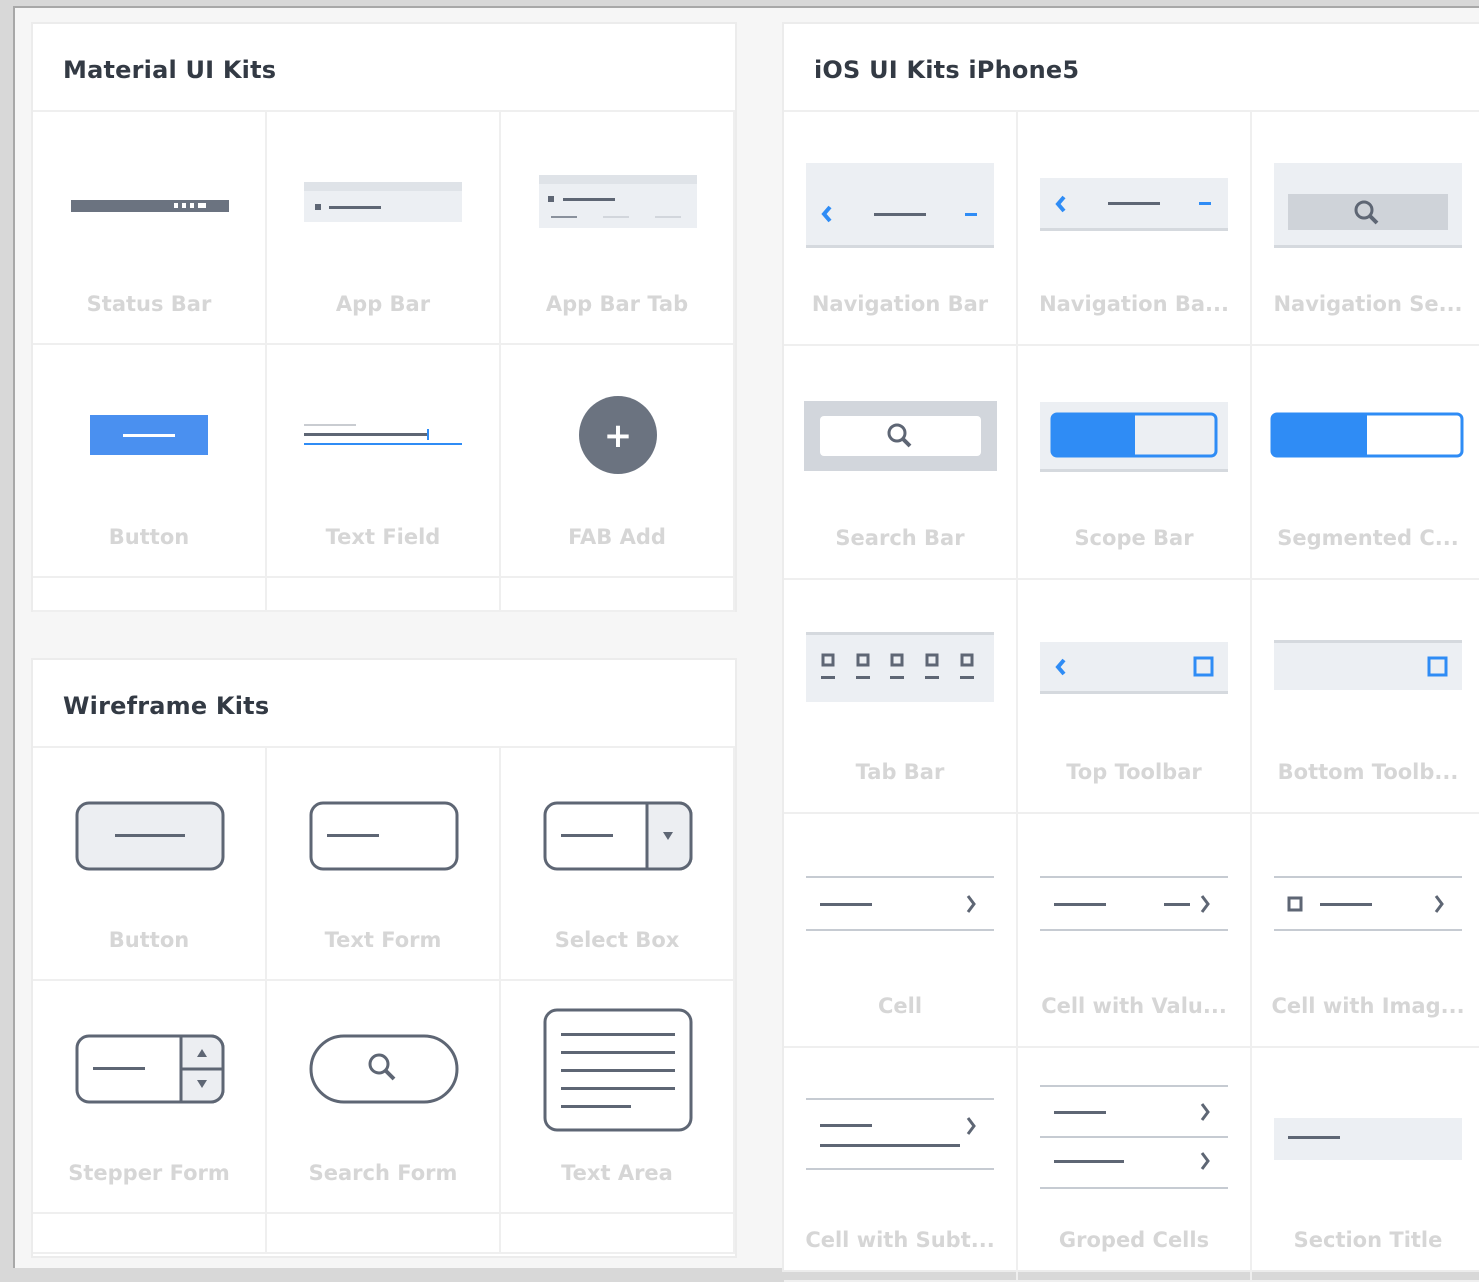  Describe the element at coordinates (900, 538) in the screenshot. I see `kit-item-label: Search Bar` at that location.